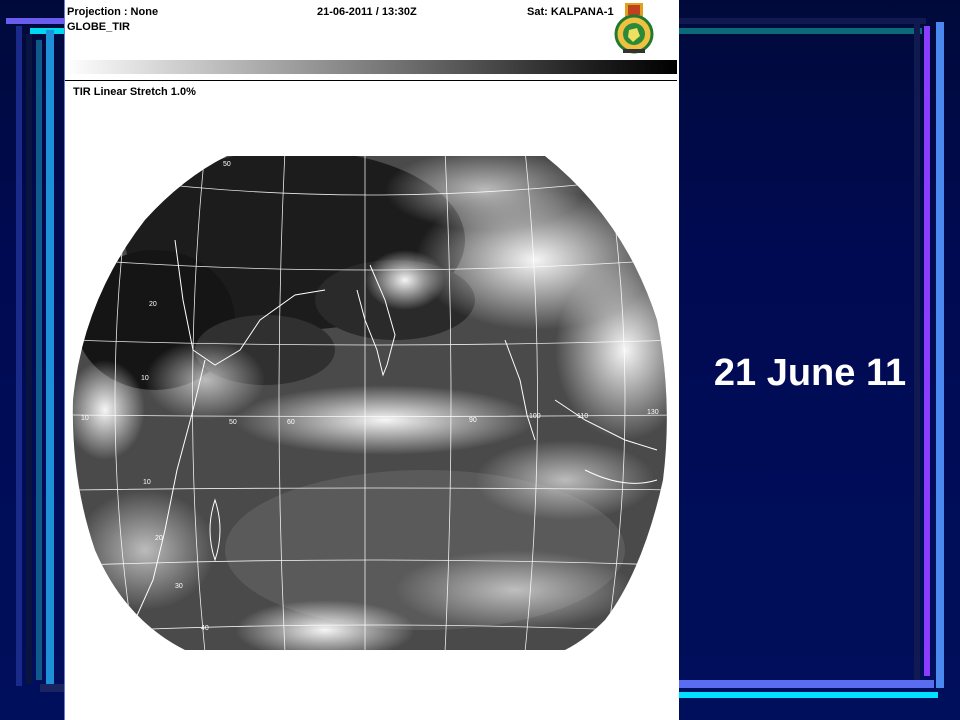 This screenshot has width=960, height=720. What do you see at coordinates (810, 373) in the screenshot?
I see `slide-title: 21 June 11` at bounding box center [810, 373].